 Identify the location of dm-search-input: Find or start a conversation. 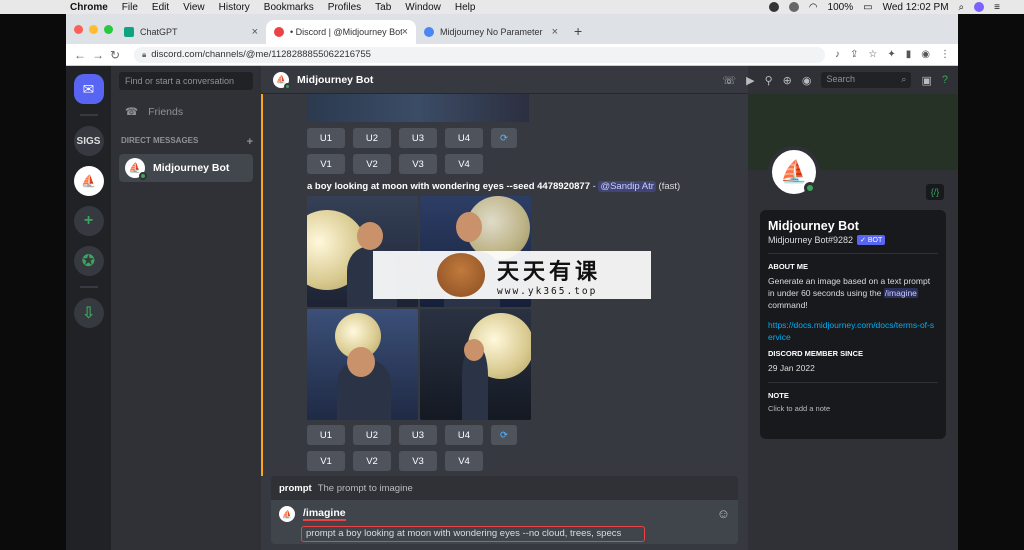
(186, 81).